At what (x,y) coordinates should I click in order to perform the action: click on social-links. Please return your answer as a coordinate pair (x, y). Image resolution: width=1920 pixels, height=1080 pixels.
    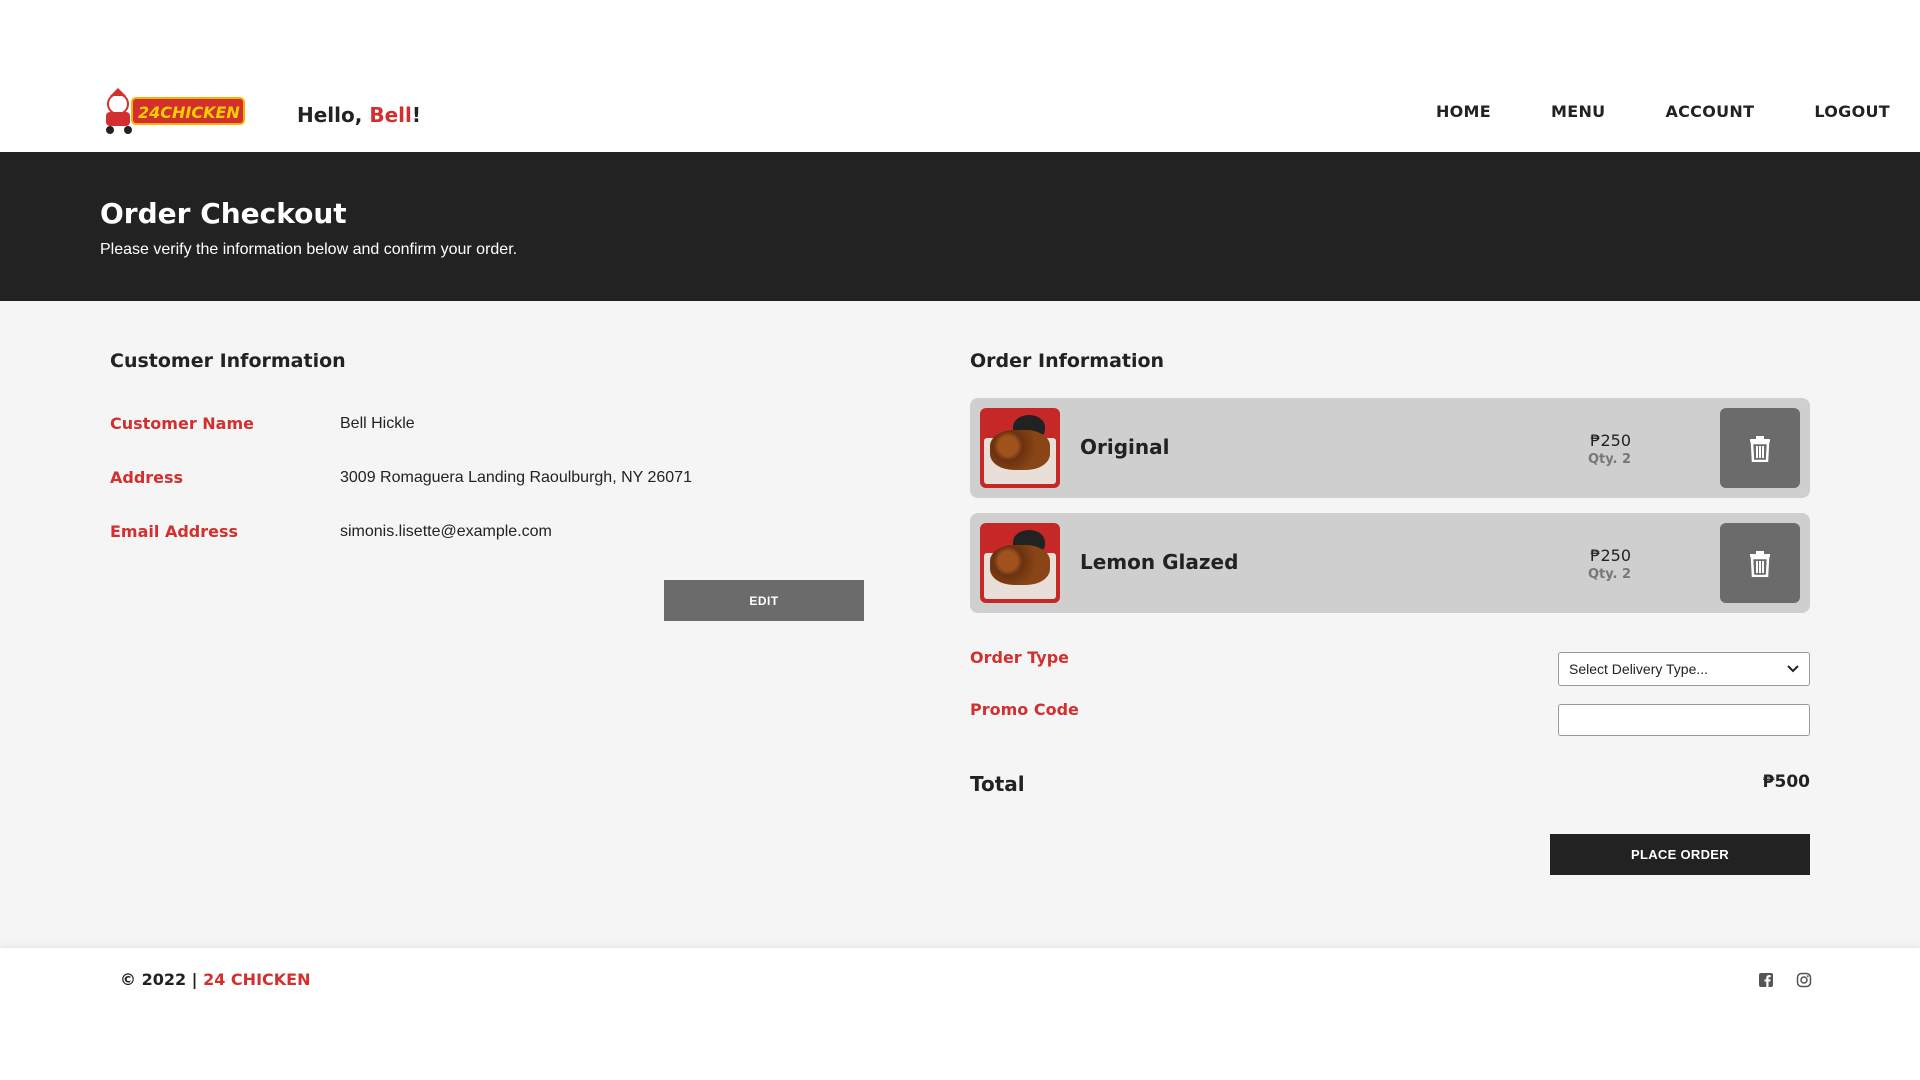
    Looking at the image, I should click on (1774, 980).